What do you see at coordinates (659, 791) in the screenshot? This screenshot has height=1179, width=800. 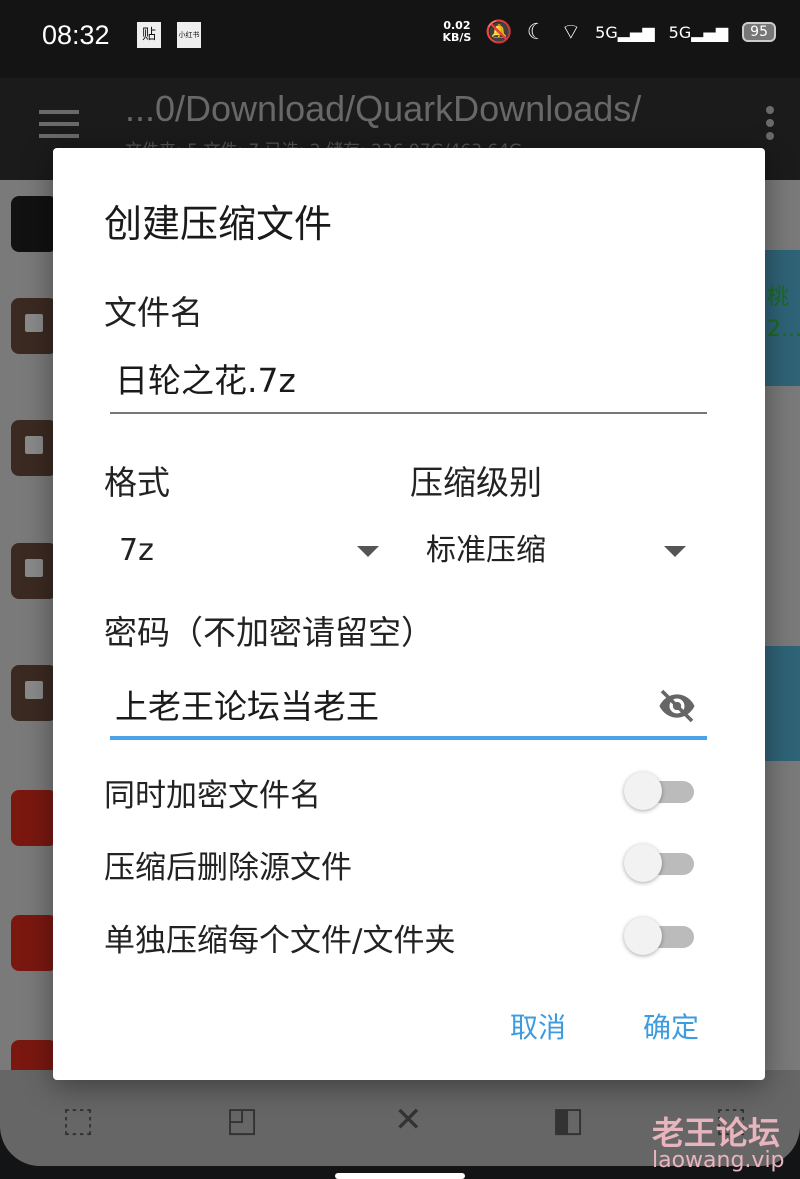 I see `encrypt-filenames-toggle` at bounding box center [659, 791].